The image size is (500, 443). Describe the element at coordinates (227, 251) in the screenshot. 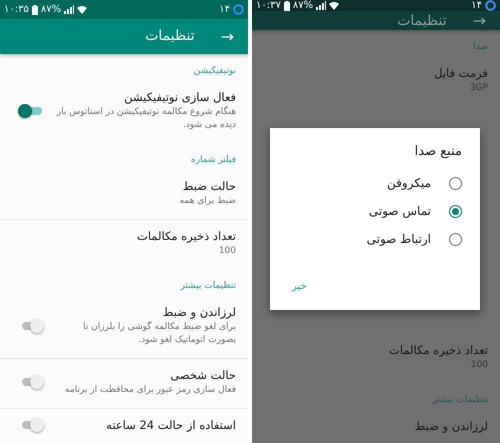

I see `setting-summary: 100` at that location.